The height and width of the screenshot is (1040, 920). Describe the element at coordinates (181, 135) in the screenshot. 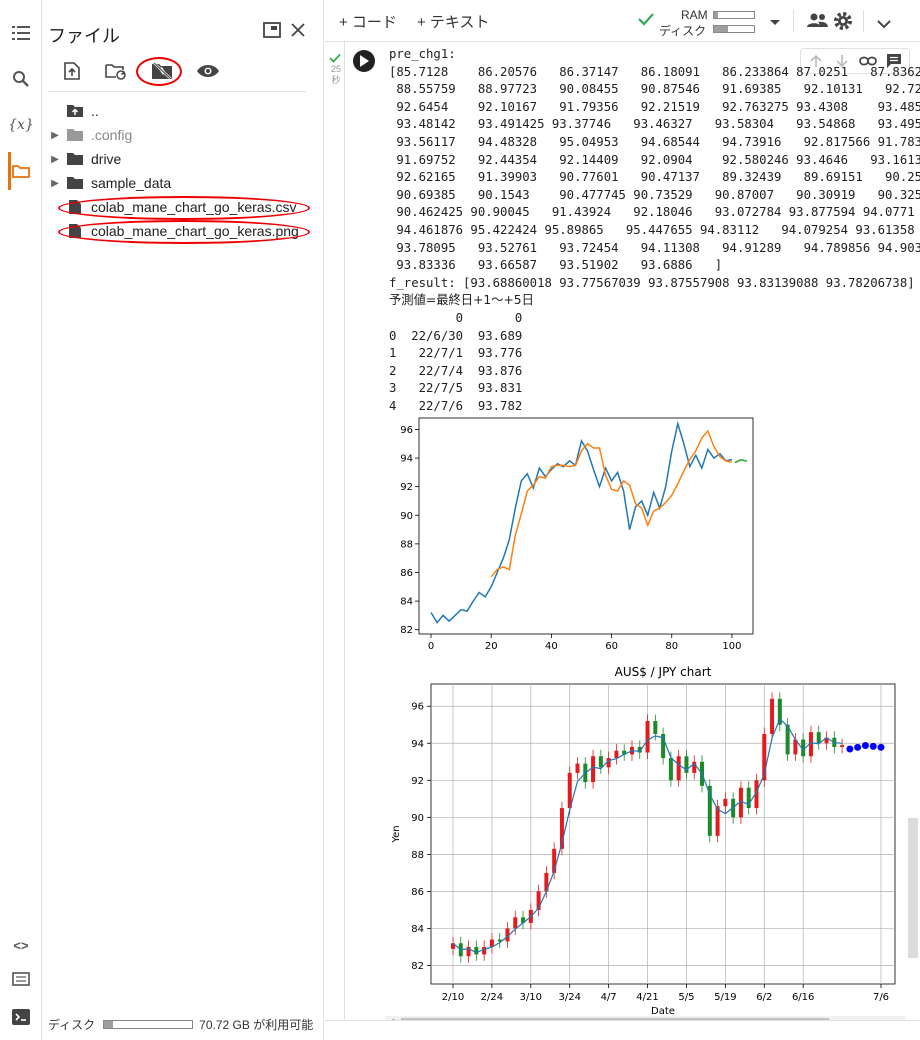

I see `tree-item-config: ▶ .config` at that location.